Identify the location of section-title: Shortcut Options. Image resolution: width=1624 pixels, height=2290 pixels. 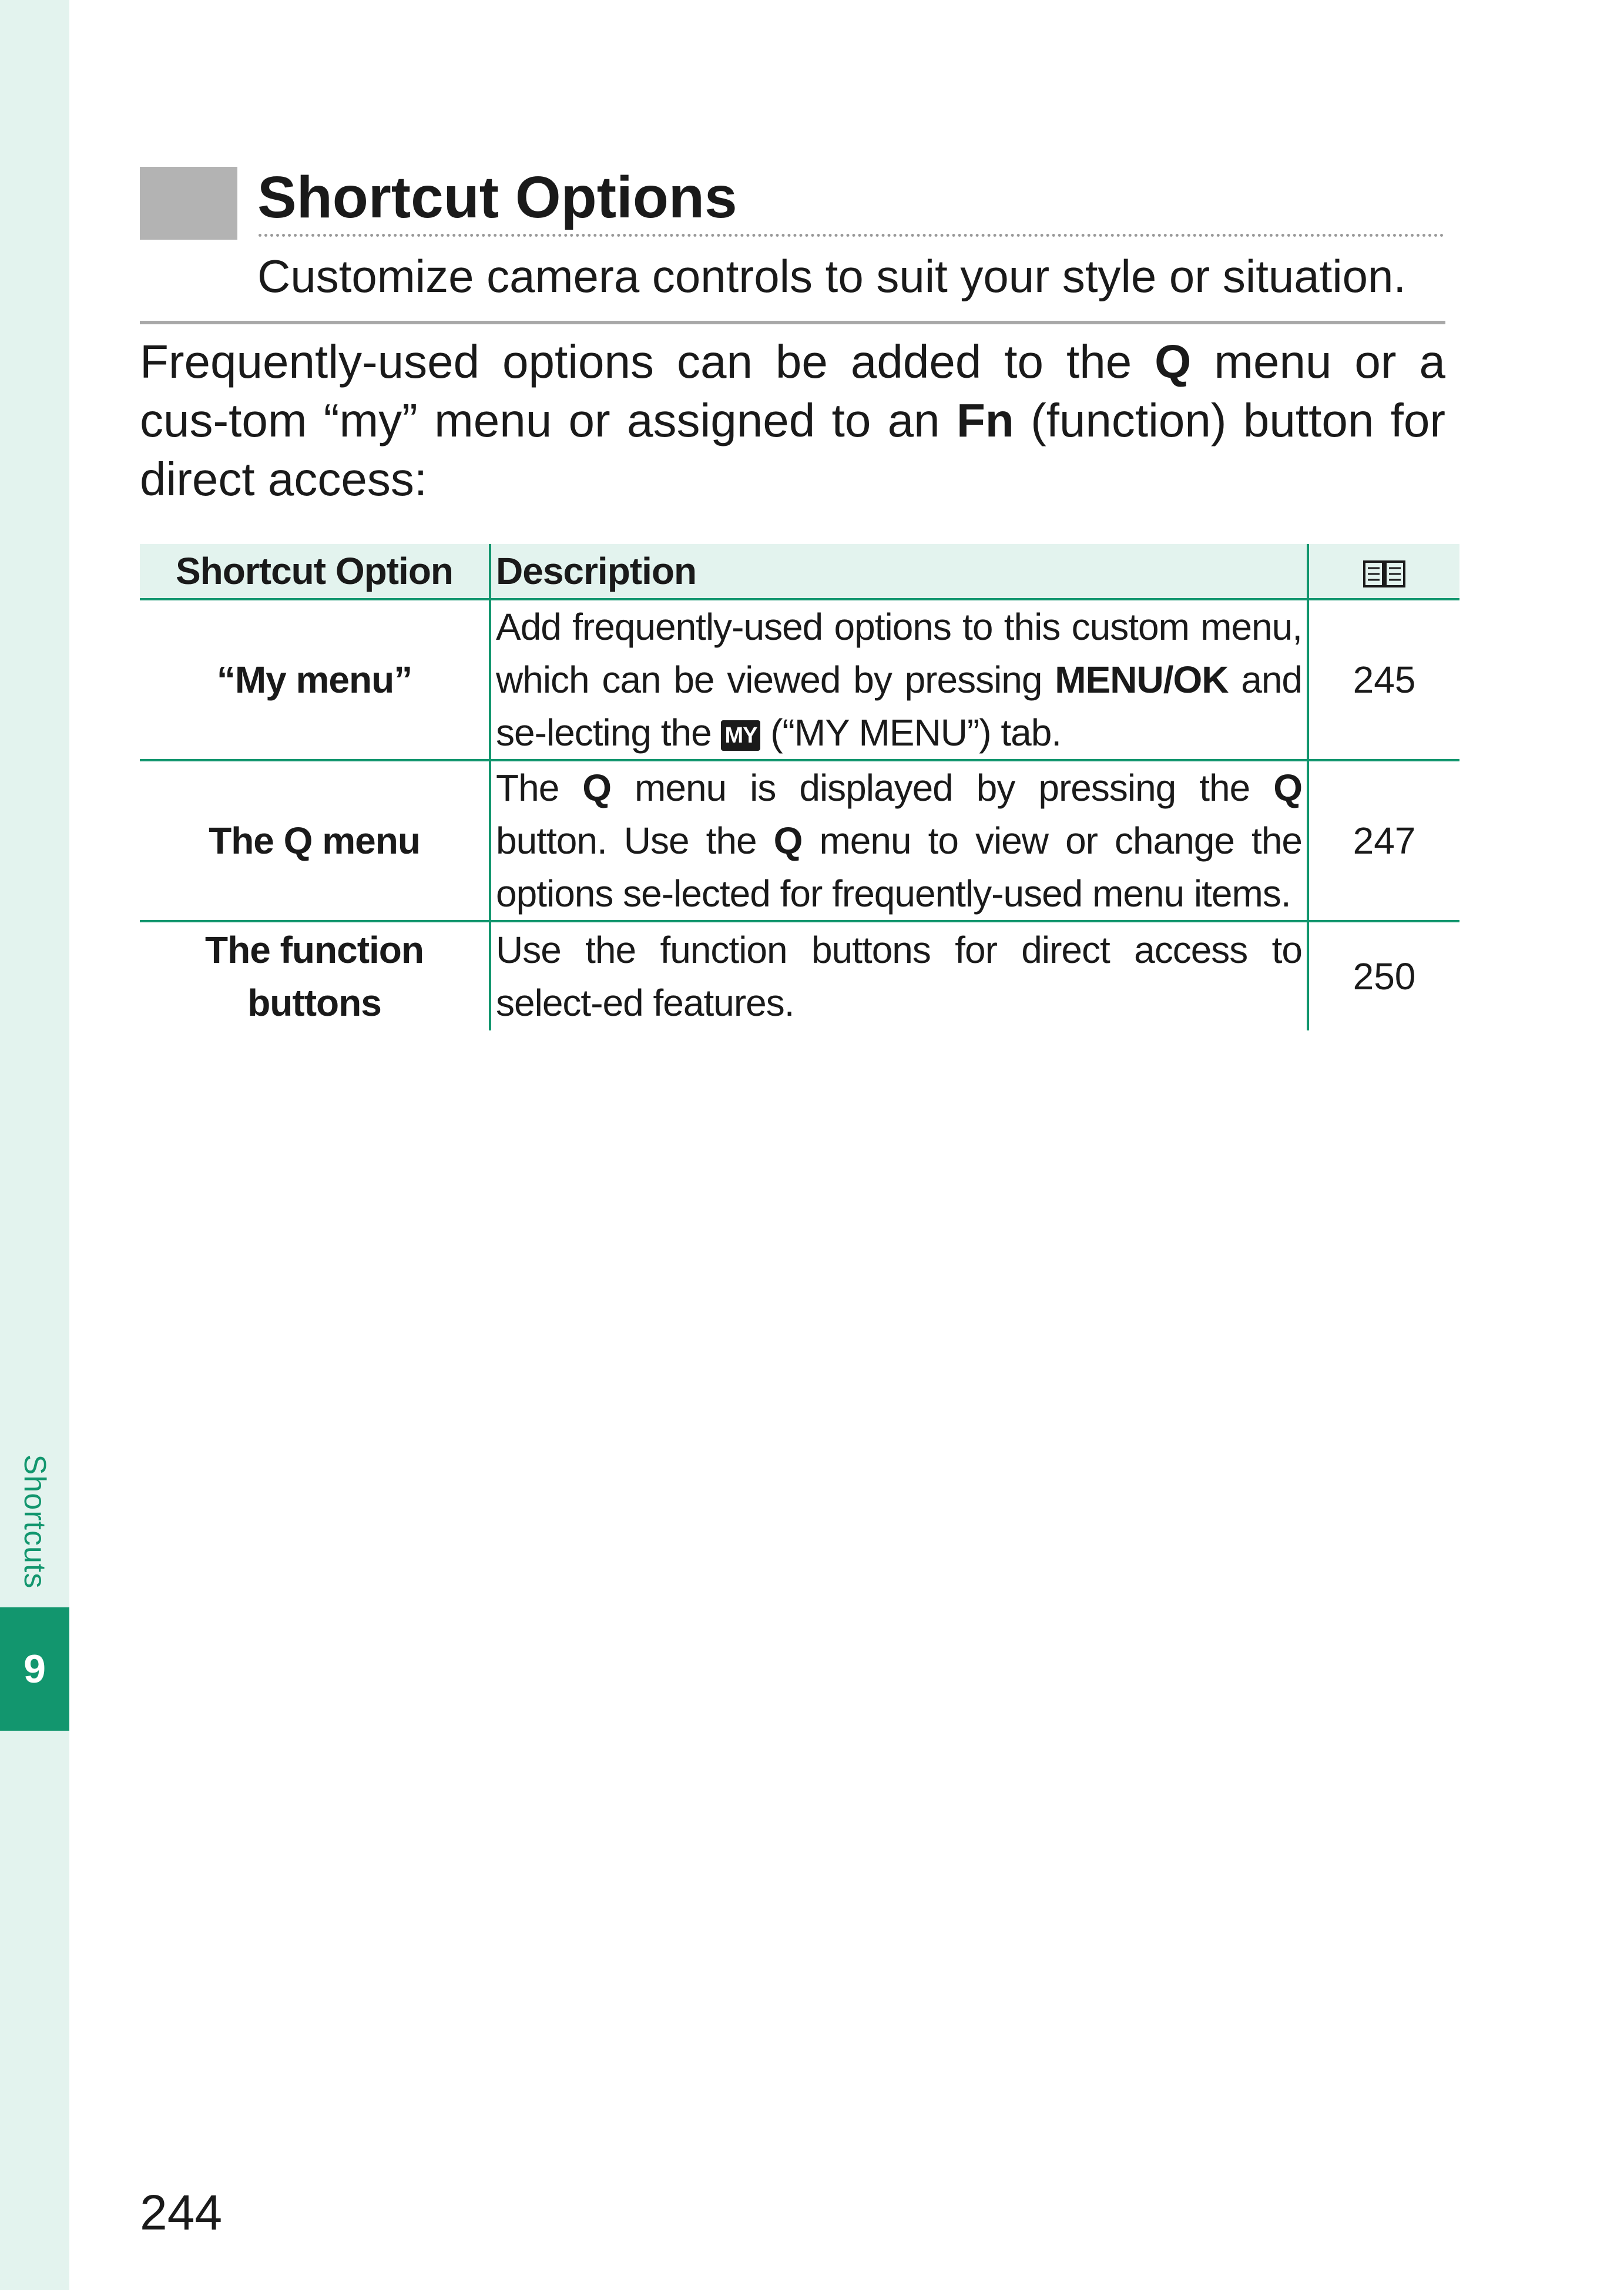
(497, 197).